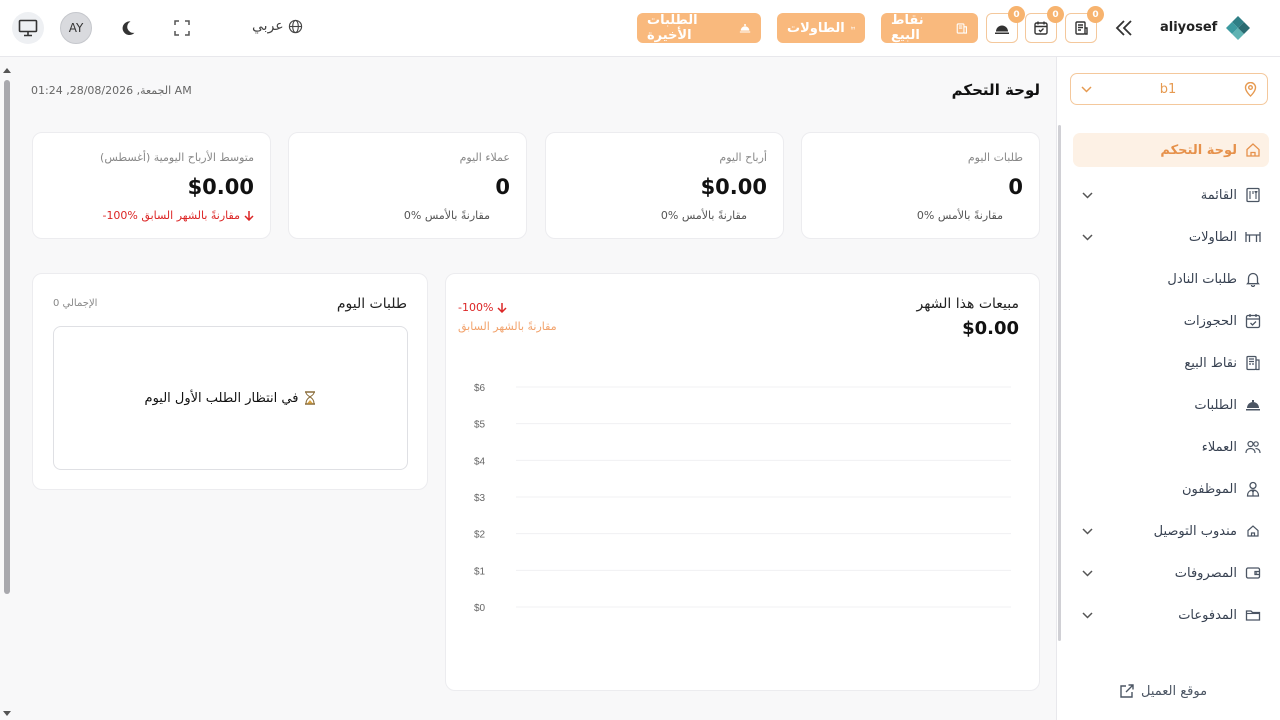  What do you see at coordinates (929, 28) in the screenshot?
I see `pos-button: نقاط البيع` at bounding box center [929, 28].